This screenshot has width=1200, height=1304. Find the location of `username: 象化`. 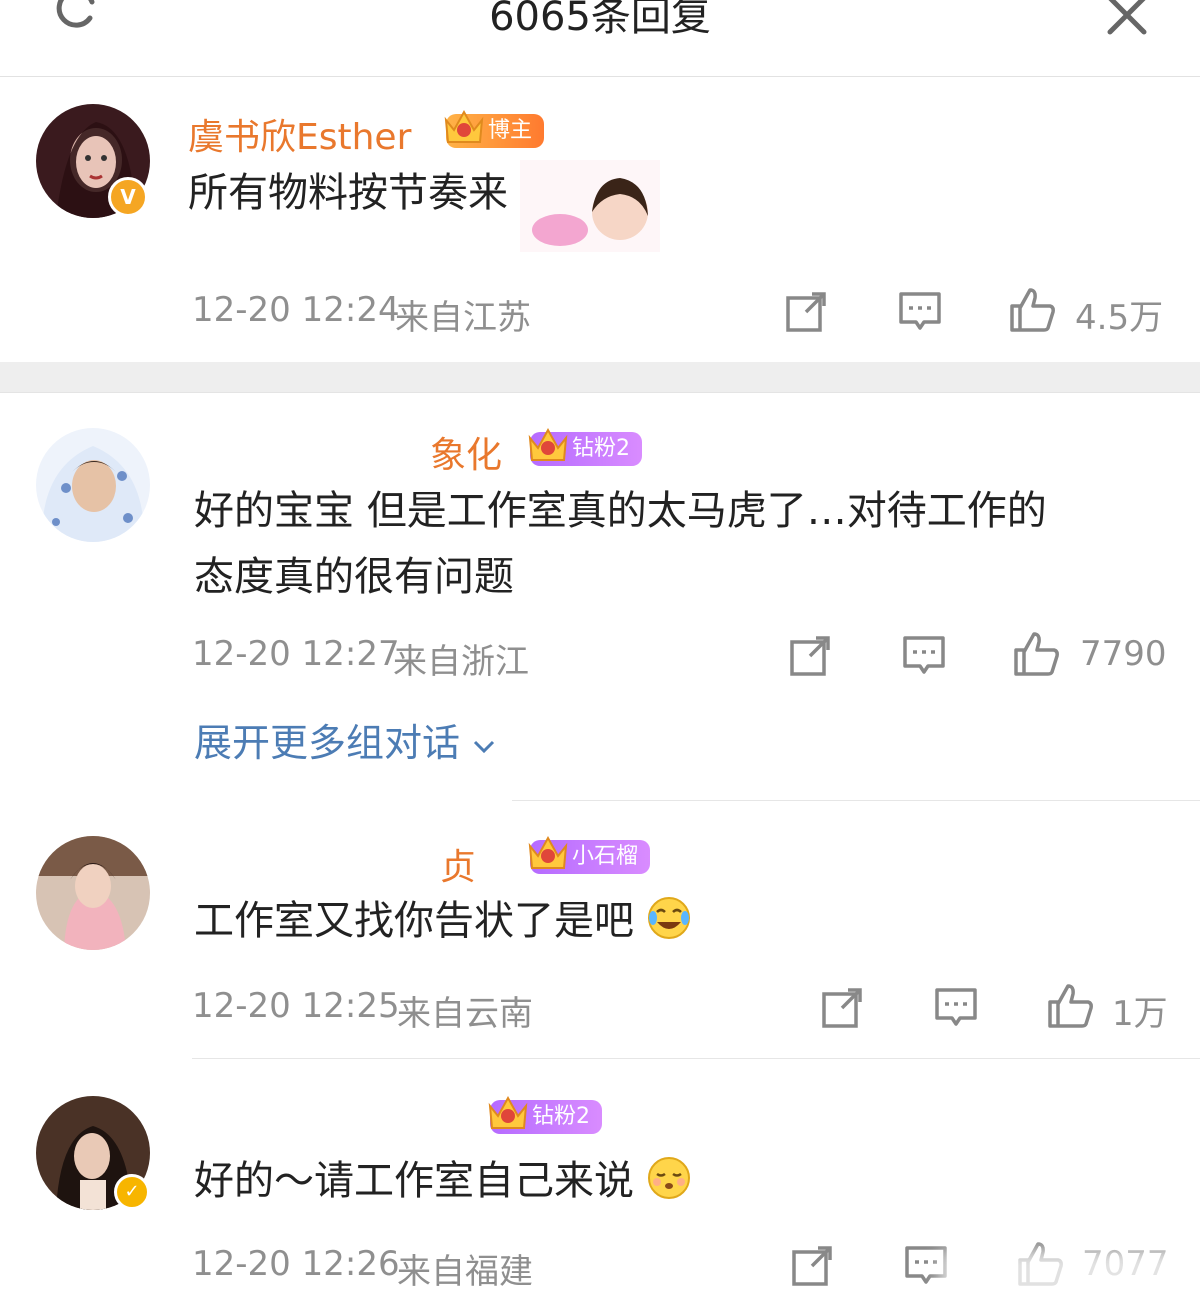

username: 象化 is located at coordinates (466, 452).